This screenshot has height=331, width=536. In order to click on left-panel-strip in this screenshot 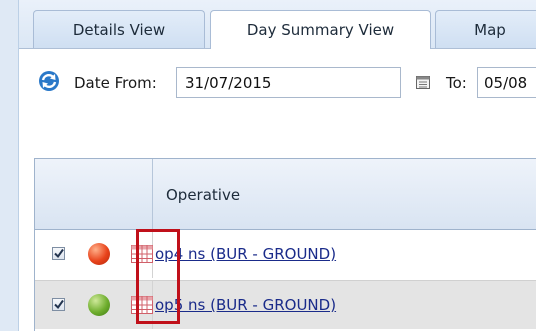, I will do `click(9, 165)`.